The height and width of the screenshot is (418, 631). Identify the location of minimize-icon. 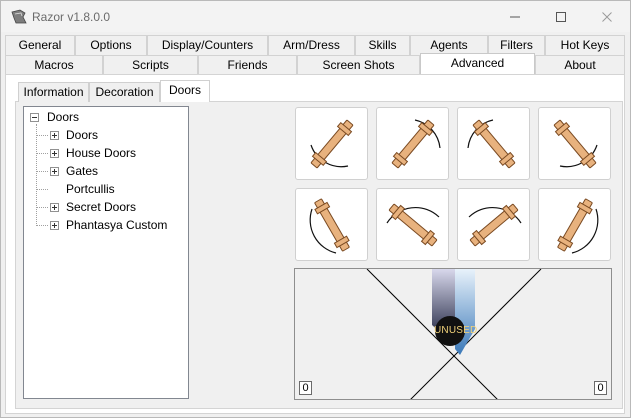
(515, 17).